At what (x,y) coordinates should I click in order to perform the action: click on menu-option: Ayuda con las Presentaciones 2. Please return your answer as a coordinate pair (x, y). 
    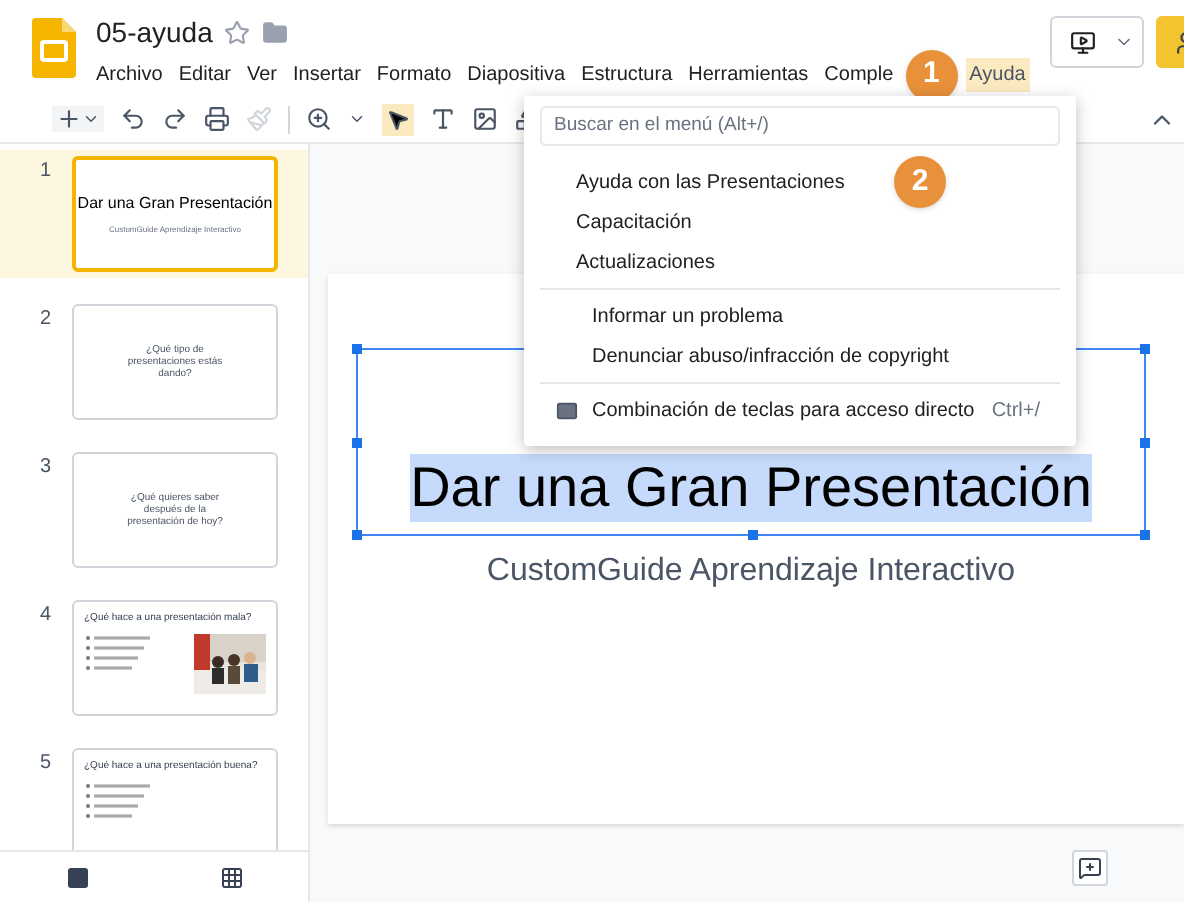
    Looking at the image, I should click on (800, 182).